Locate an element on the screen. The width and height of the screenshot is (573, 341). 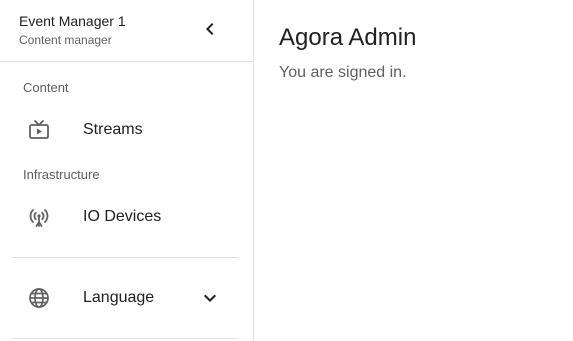
sidebar-divider-bottom is located at coordinates (125, 338).